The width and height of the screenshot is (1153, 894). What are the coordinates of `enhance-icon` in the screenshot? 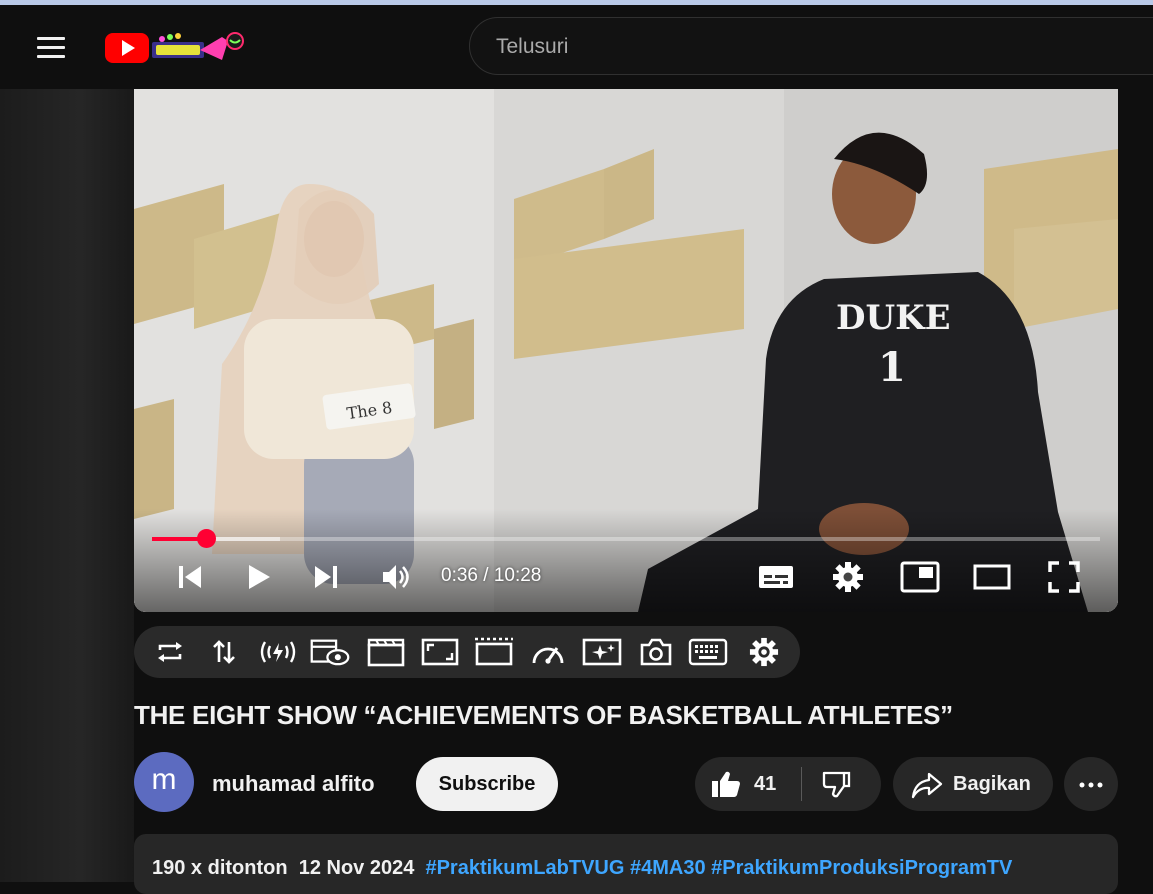 It's located at (602, 652).